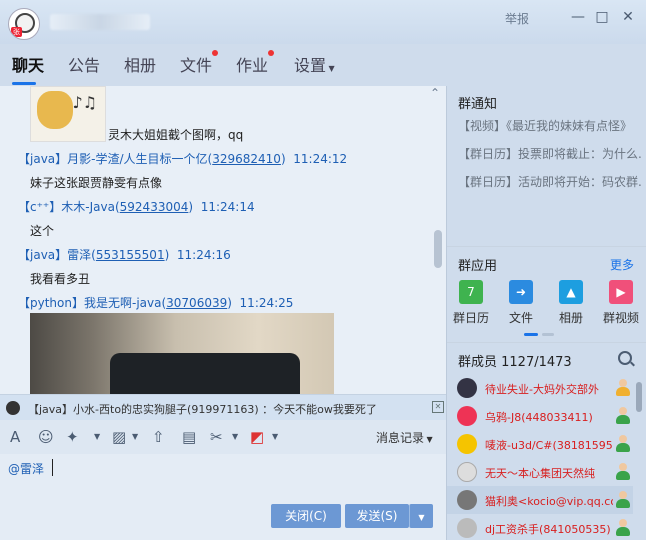 The image size is (646, 540). I want to click on minimize-icon: —, so click(578, 17).